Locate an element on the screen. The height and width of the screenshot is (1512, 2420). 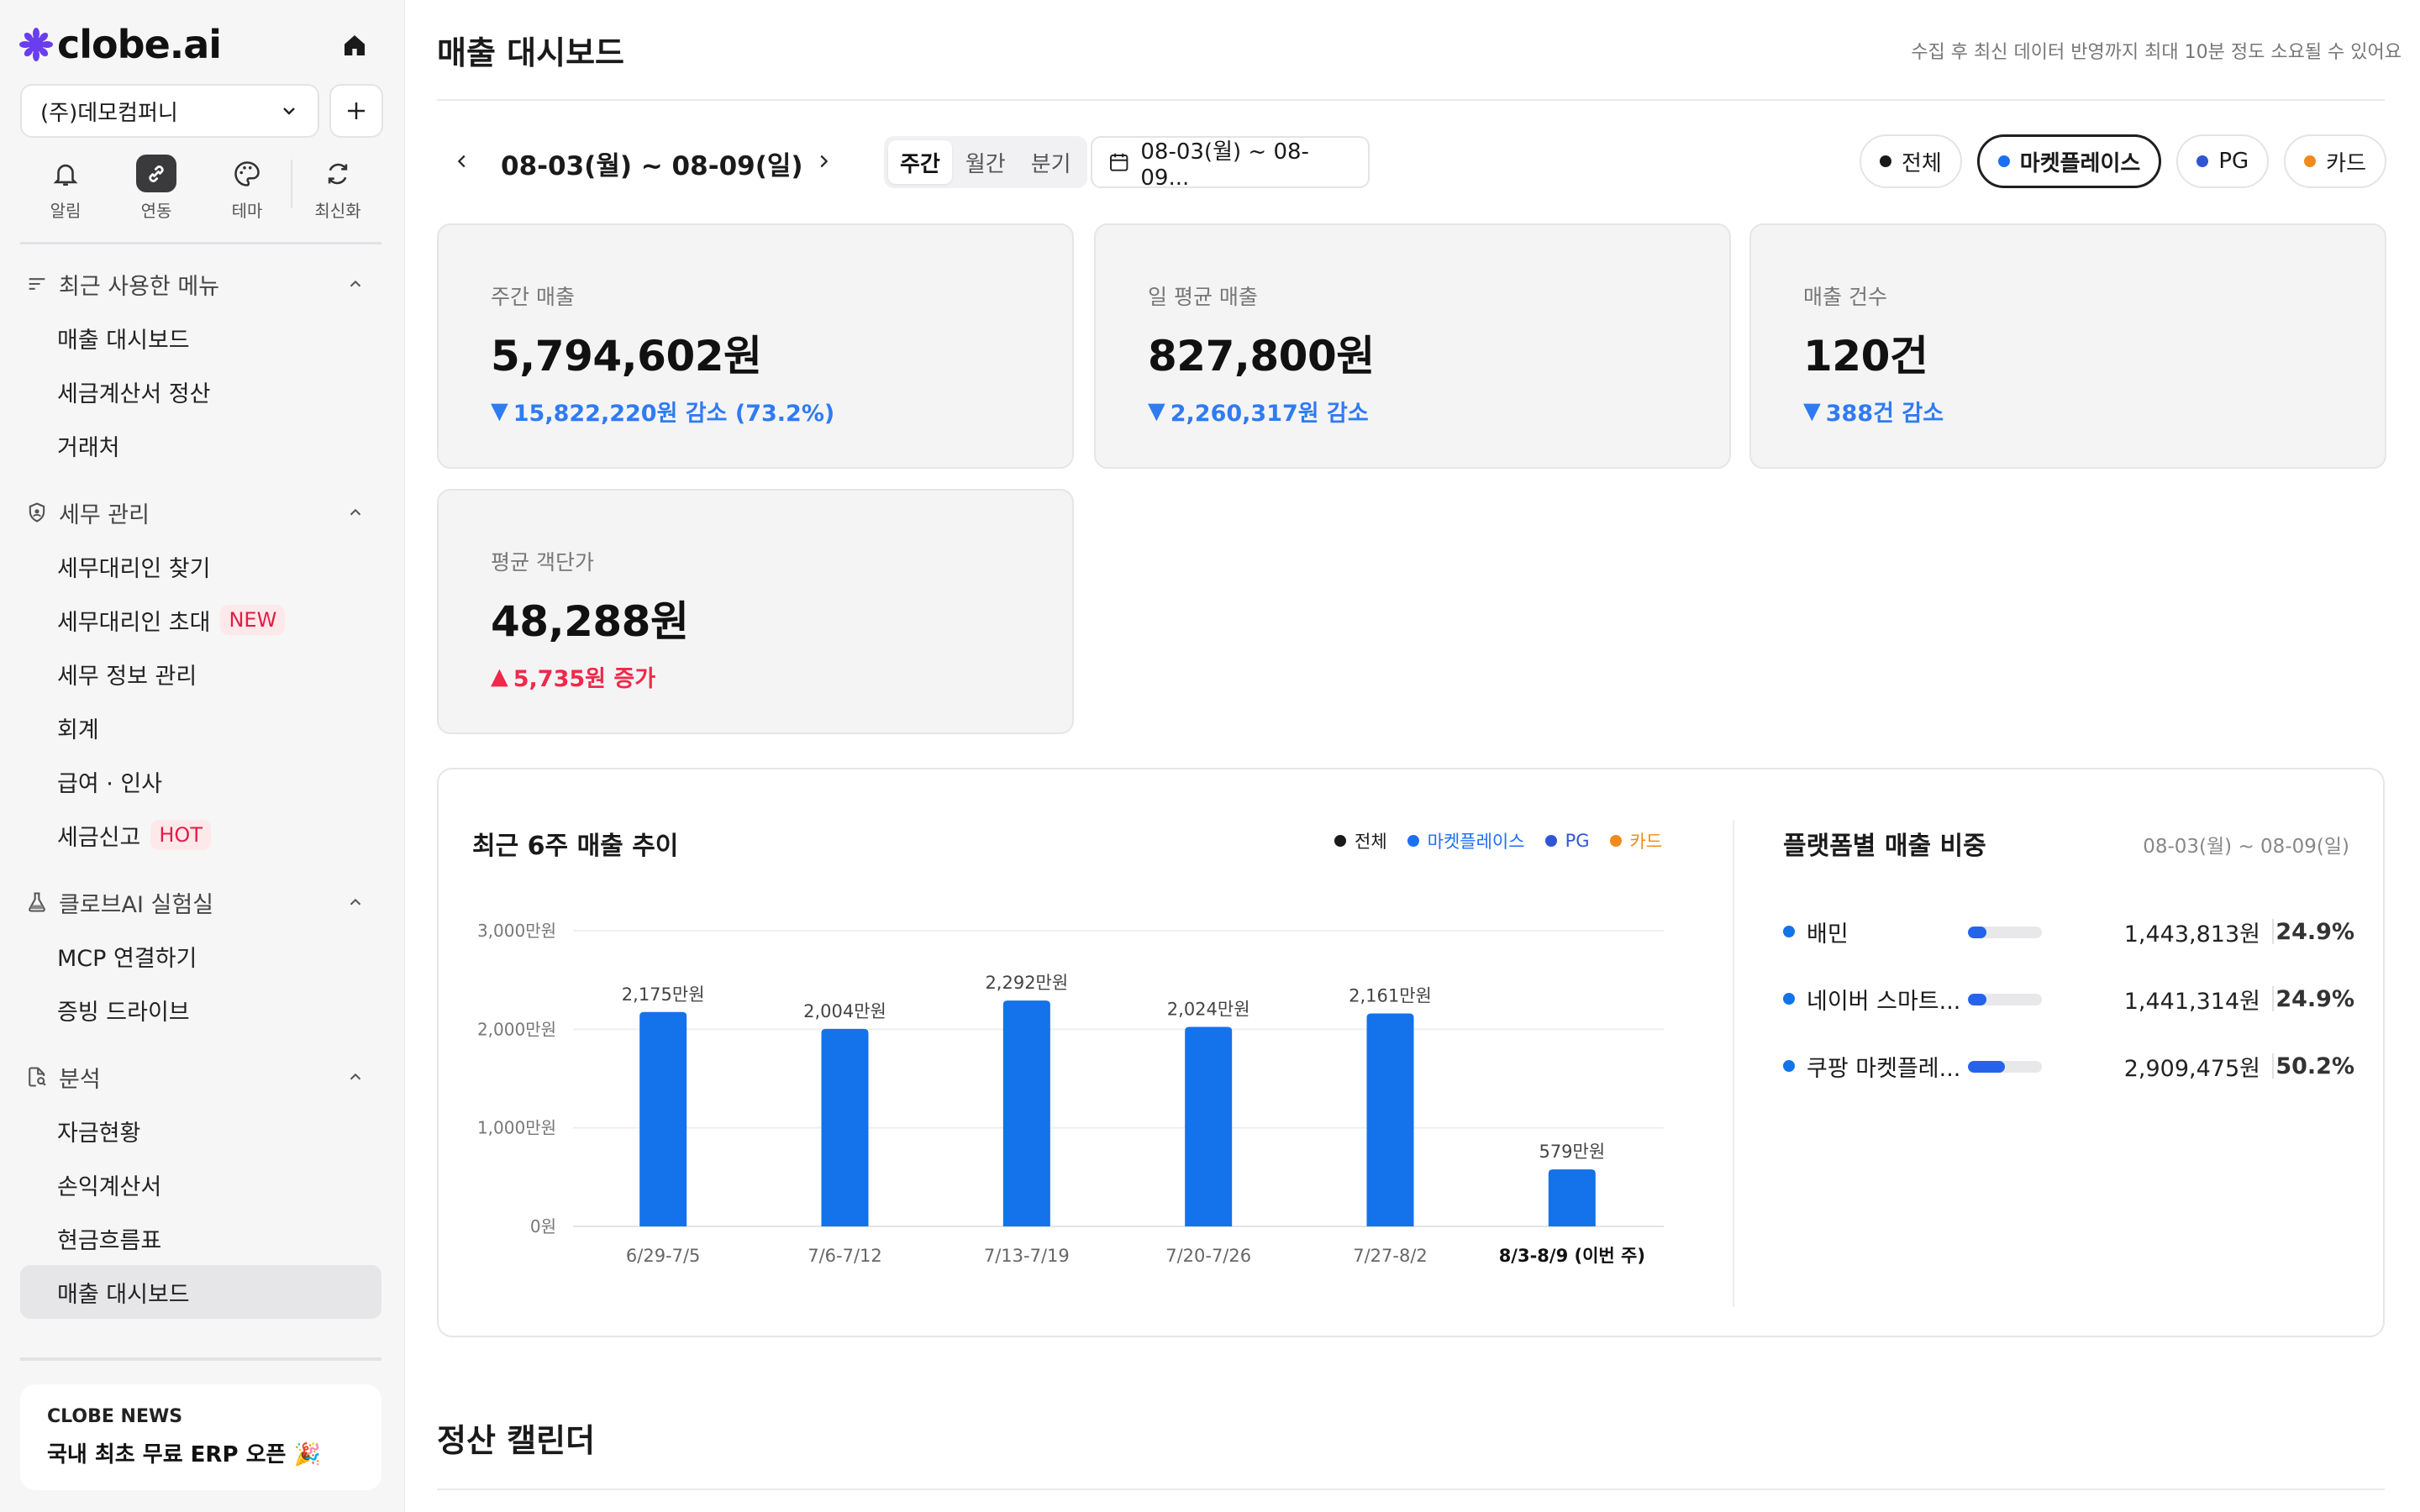
nav-group-title: 최근 사용한 메뉴 is located at coordinates (139, 286).